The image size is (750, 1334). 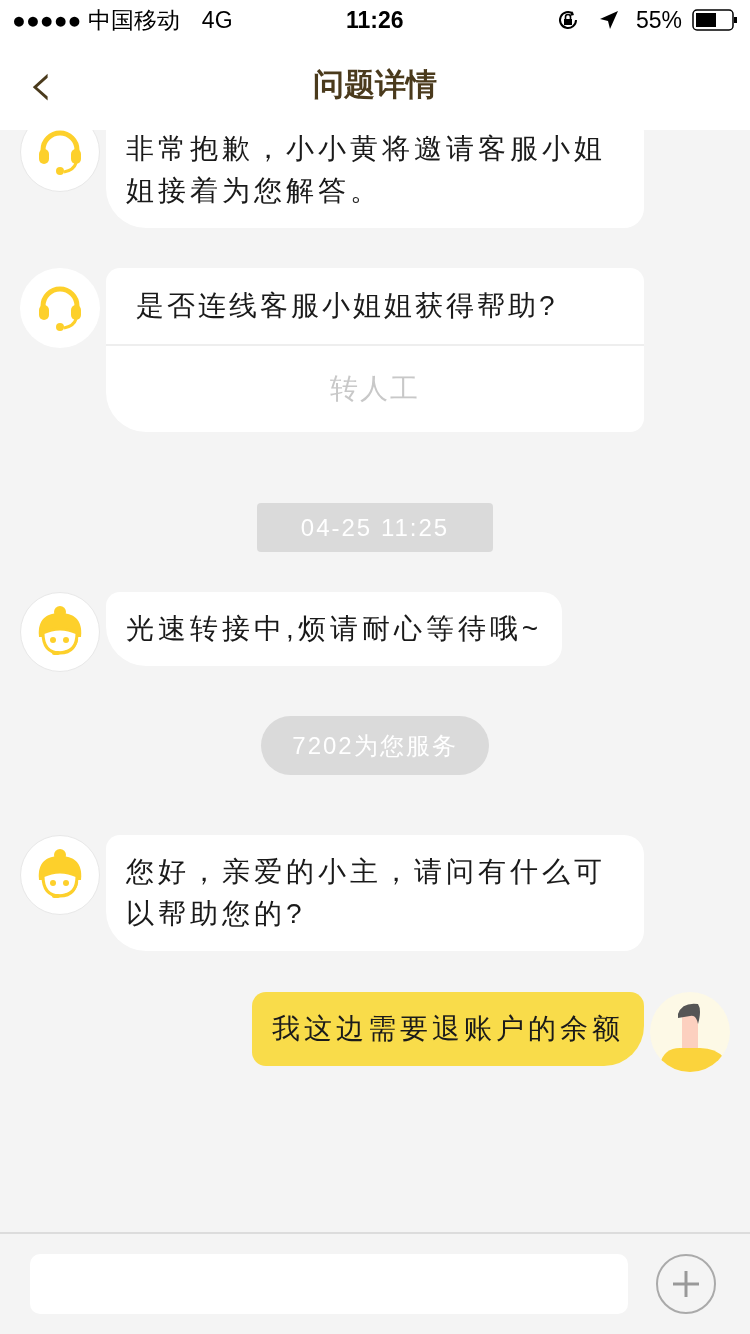 What do you see at coordinates (217, 20) in the screenshot?
I see `network-text: 4G` at bounding box center [217, 20].